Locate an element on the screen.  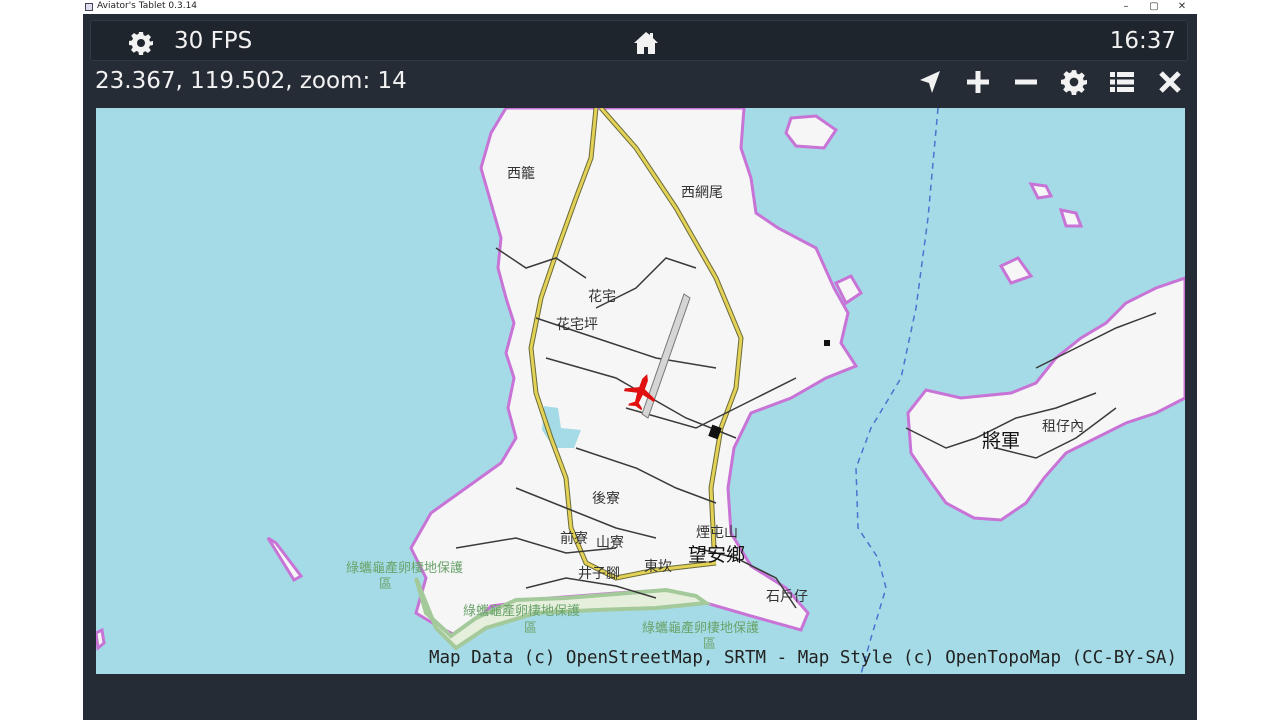
reserve-label-2-suffix: 區 is located at coordinates (531, 628).